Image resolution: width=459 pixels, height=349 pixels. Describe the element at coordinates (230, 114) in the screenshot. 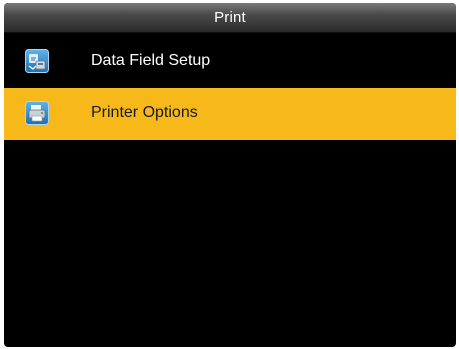

I see `menu-item-printer-options: Printer Options` at that location.